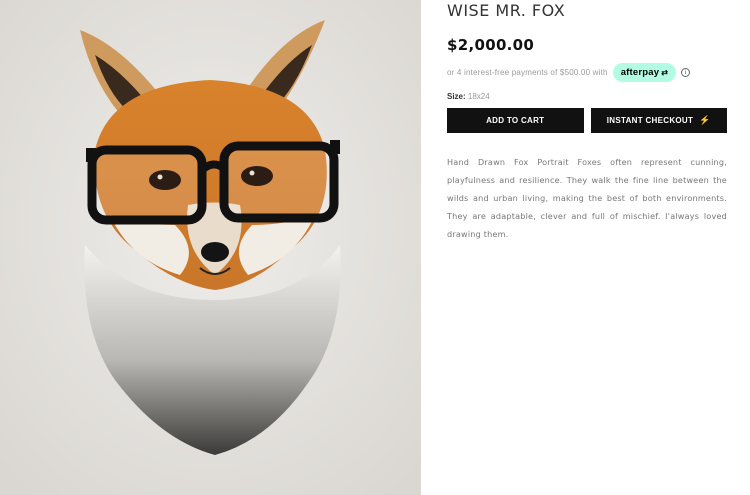 This screenshot has width=750, height=495. I want to click on add-to-cart-button: ADD TO CART, so click(515, 120).